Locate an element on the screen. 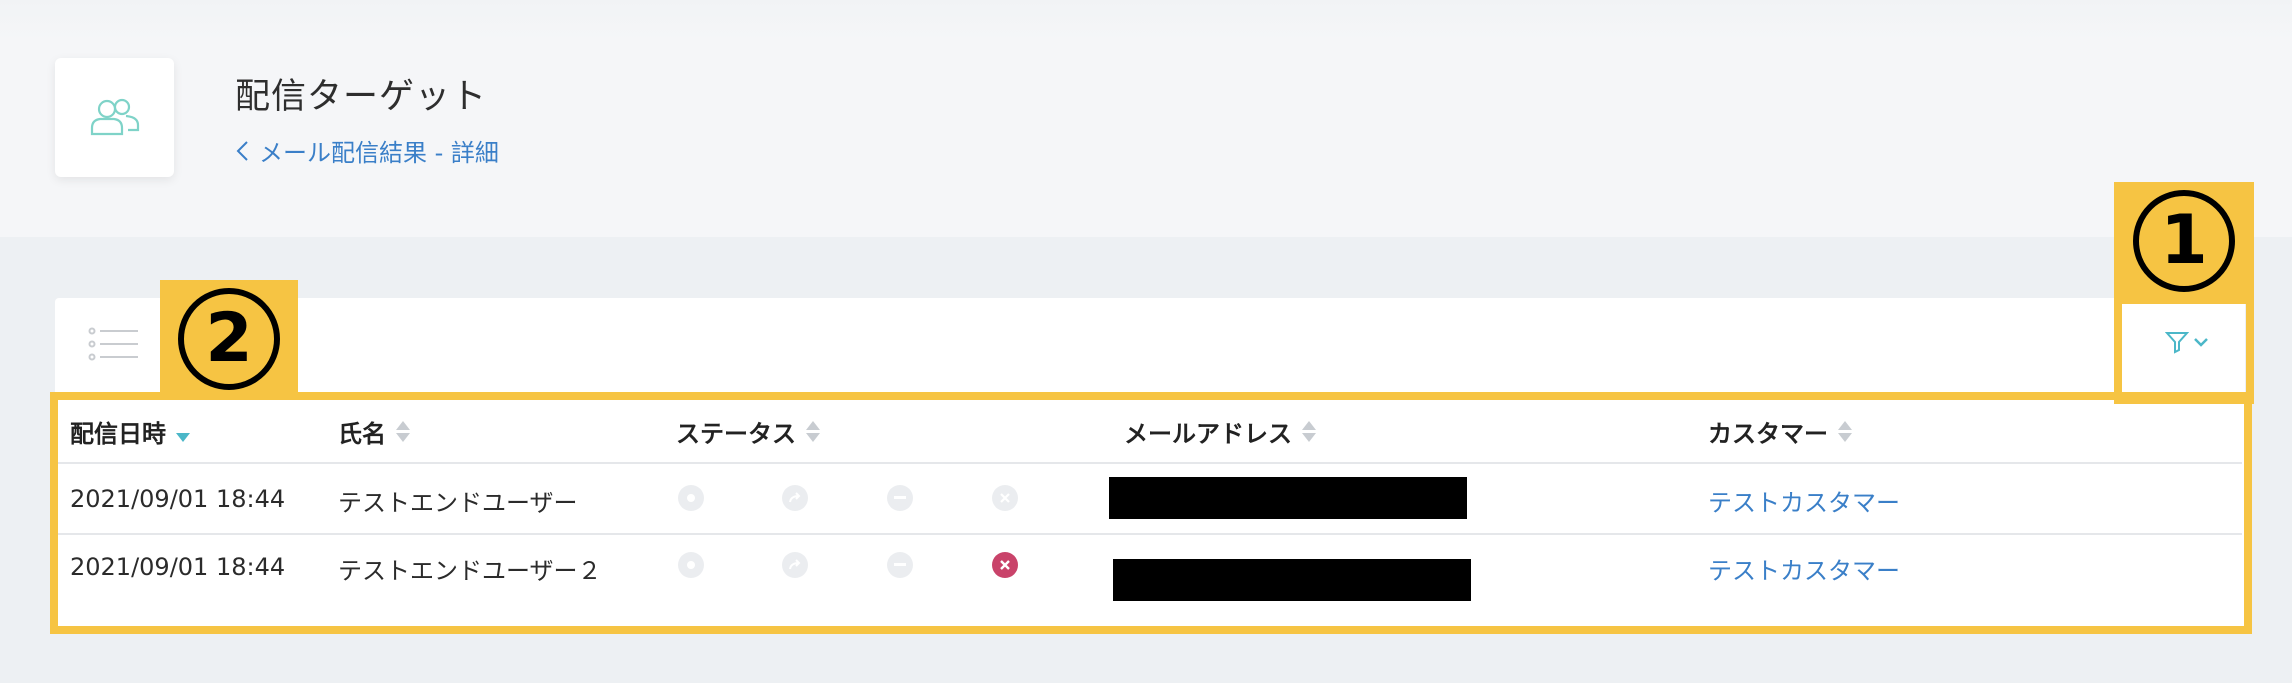 The width and height of the screenshot is (2292, 683). annotation-label-2: ②2 is located at coordinates (229, 339).